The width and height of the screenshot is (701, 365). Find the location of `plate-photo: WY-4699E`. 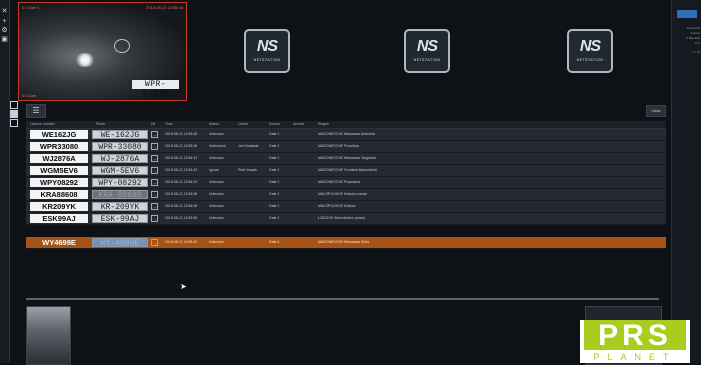

plate-photo: WY-4699E is located at coordinates (120, 242).